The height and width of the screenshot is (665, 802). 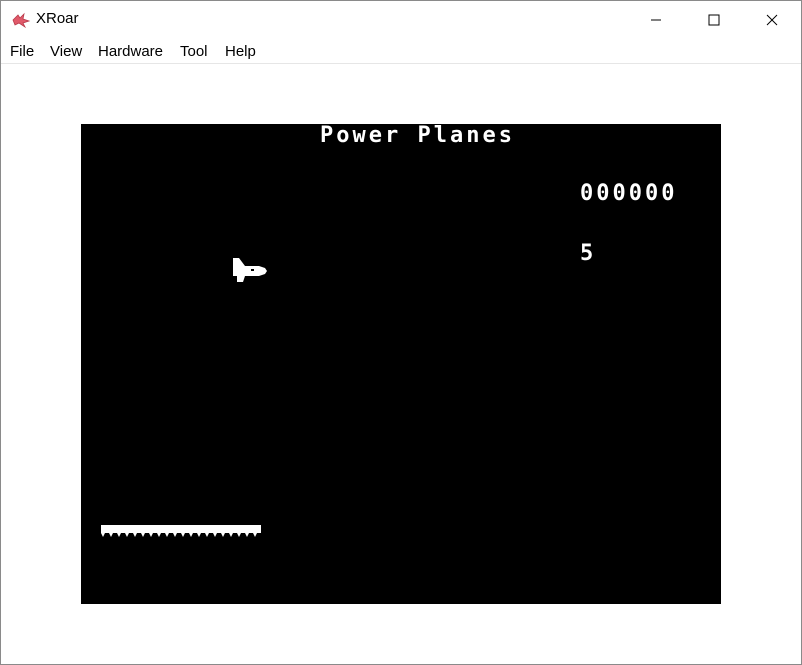 I want to click on menu-help: Help, so click(x=240, y=51).